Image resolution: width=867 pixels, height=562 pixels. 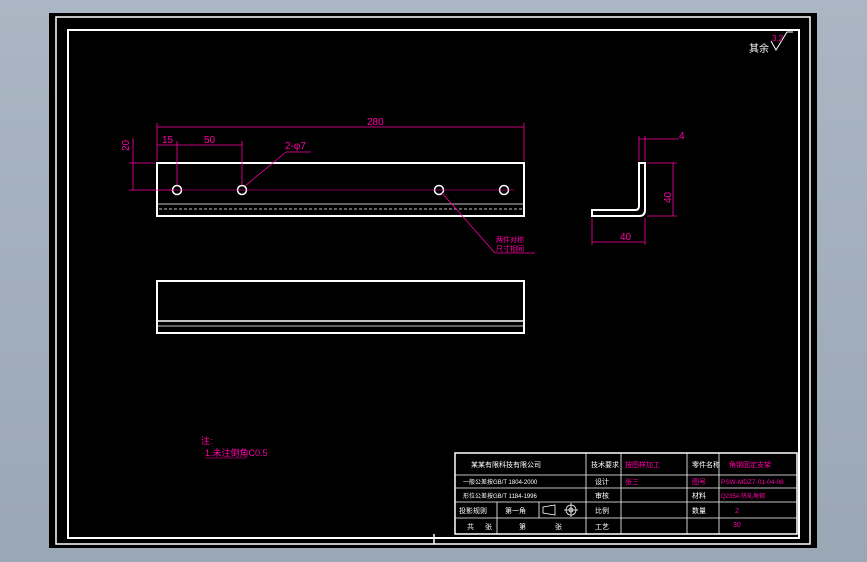 What do you see at coordinates (602, 510) in the screenshot?
I see `tb-r4-label1: 比例` at bounding box center [602, 510].